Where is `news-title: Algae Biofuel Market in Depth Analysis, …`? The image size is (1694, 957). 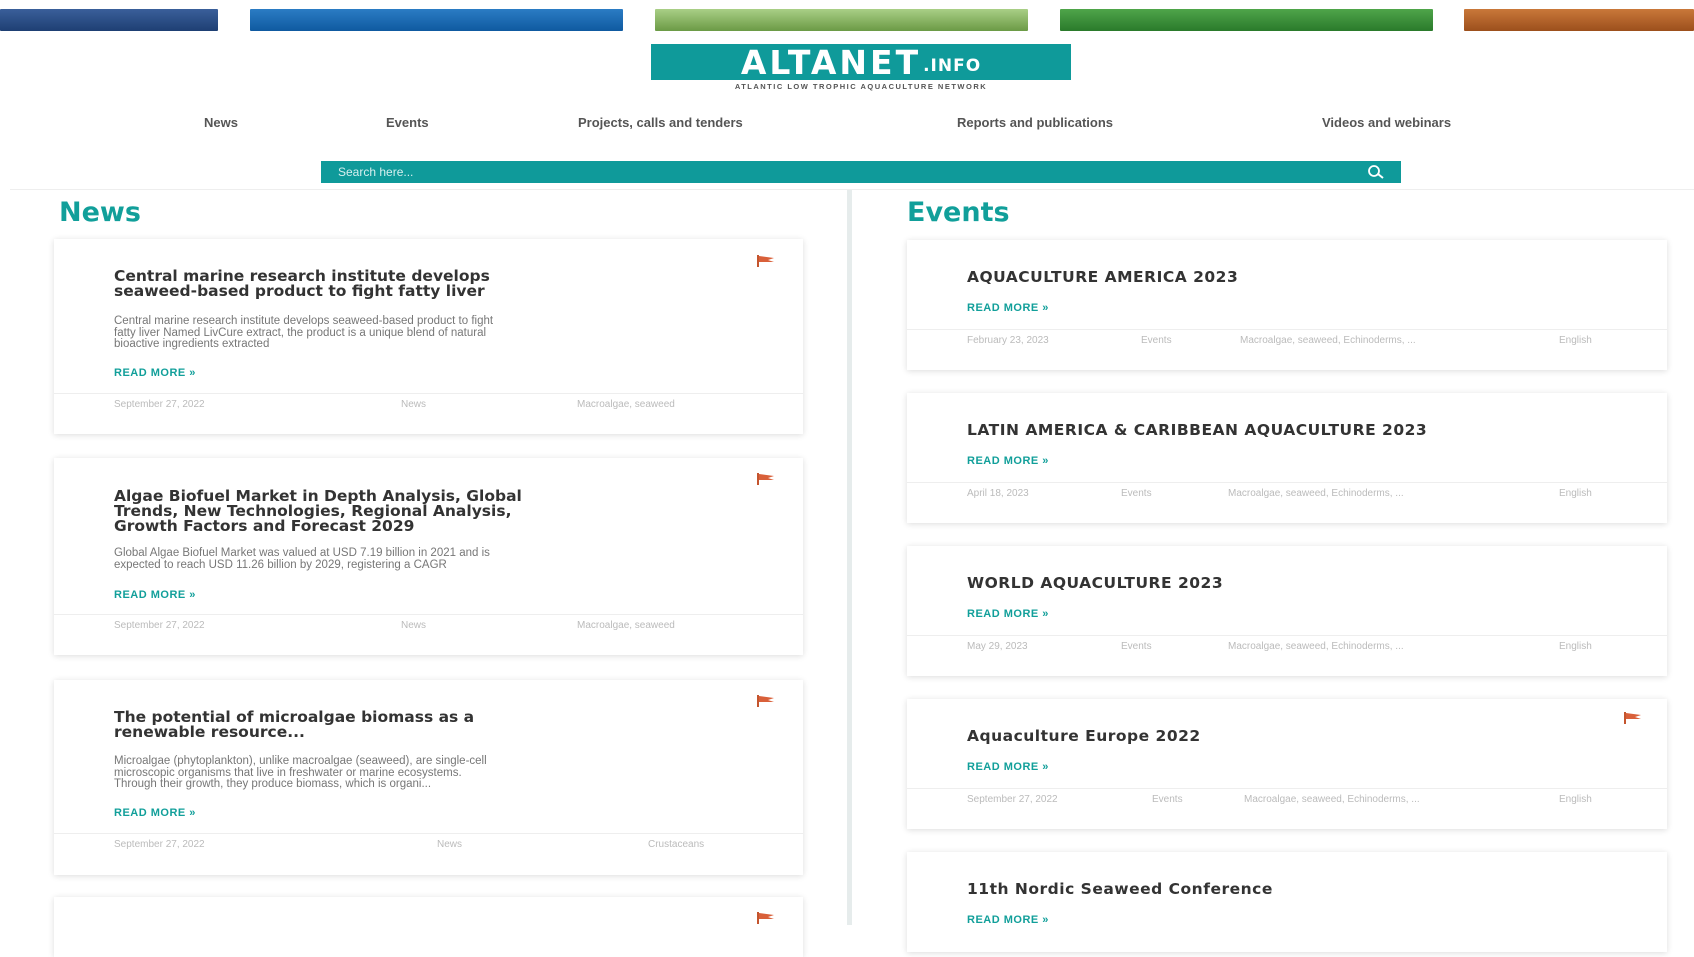 news-title: Algae Biofuel Market in Depth Analysis, … is located at coordinates (318, 511).